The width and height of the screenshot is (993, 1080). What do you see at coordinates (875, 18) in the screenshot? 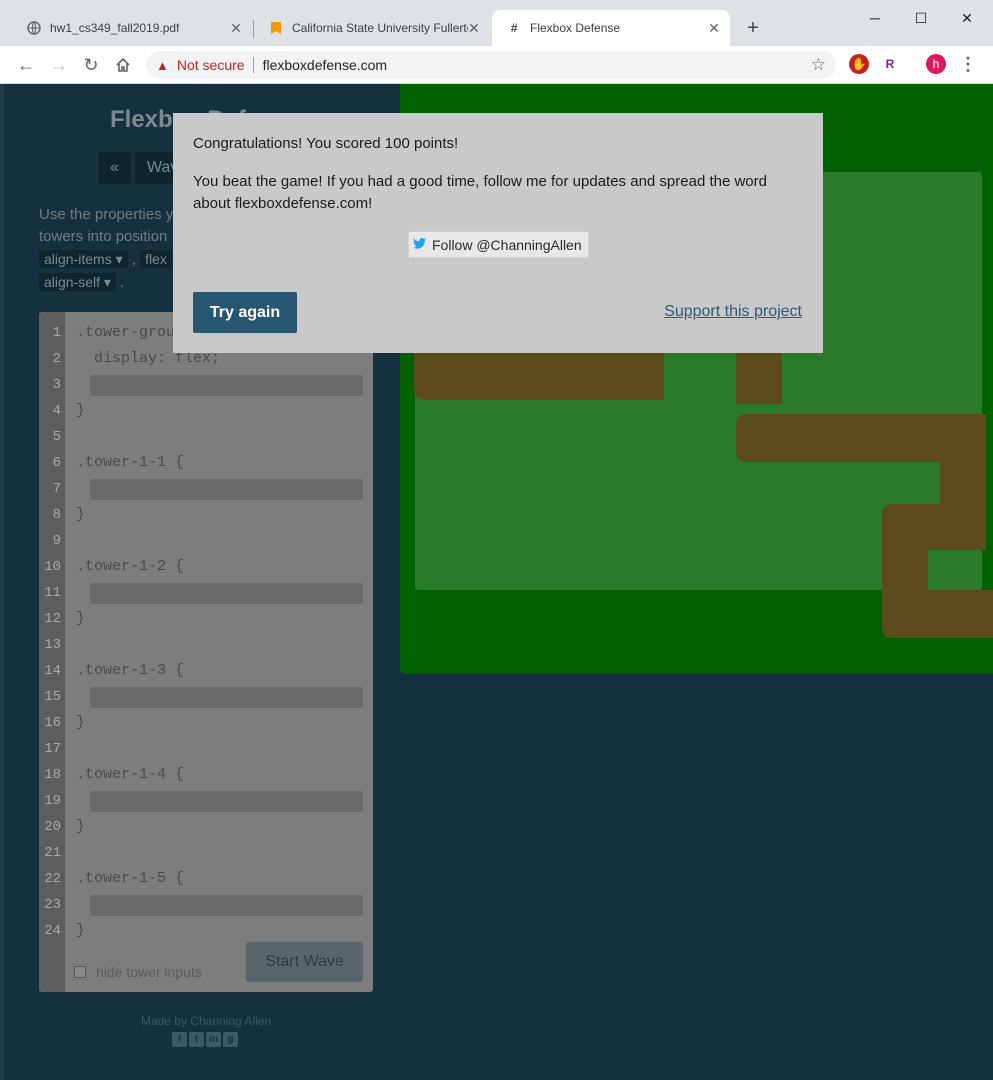
I see `minimize-button: ─` at bounding box center [875, 18].